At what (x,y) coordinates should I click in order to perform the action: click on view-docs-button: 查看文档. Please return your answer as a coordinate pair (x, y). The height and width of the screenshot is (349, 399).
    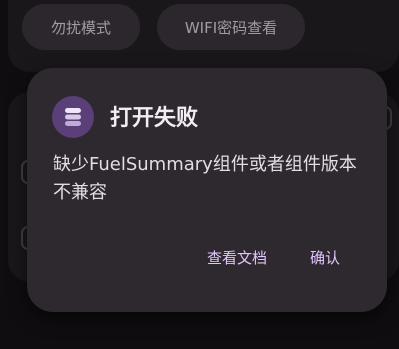
    Looking at the image, I should click on (237, 257).